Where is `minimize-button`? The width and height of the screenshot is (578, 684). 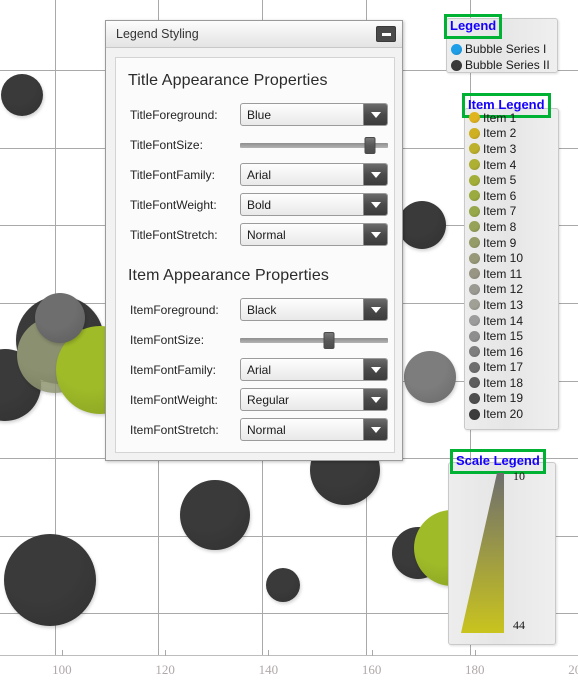 minimize-button is located at coordinates (386, 34).